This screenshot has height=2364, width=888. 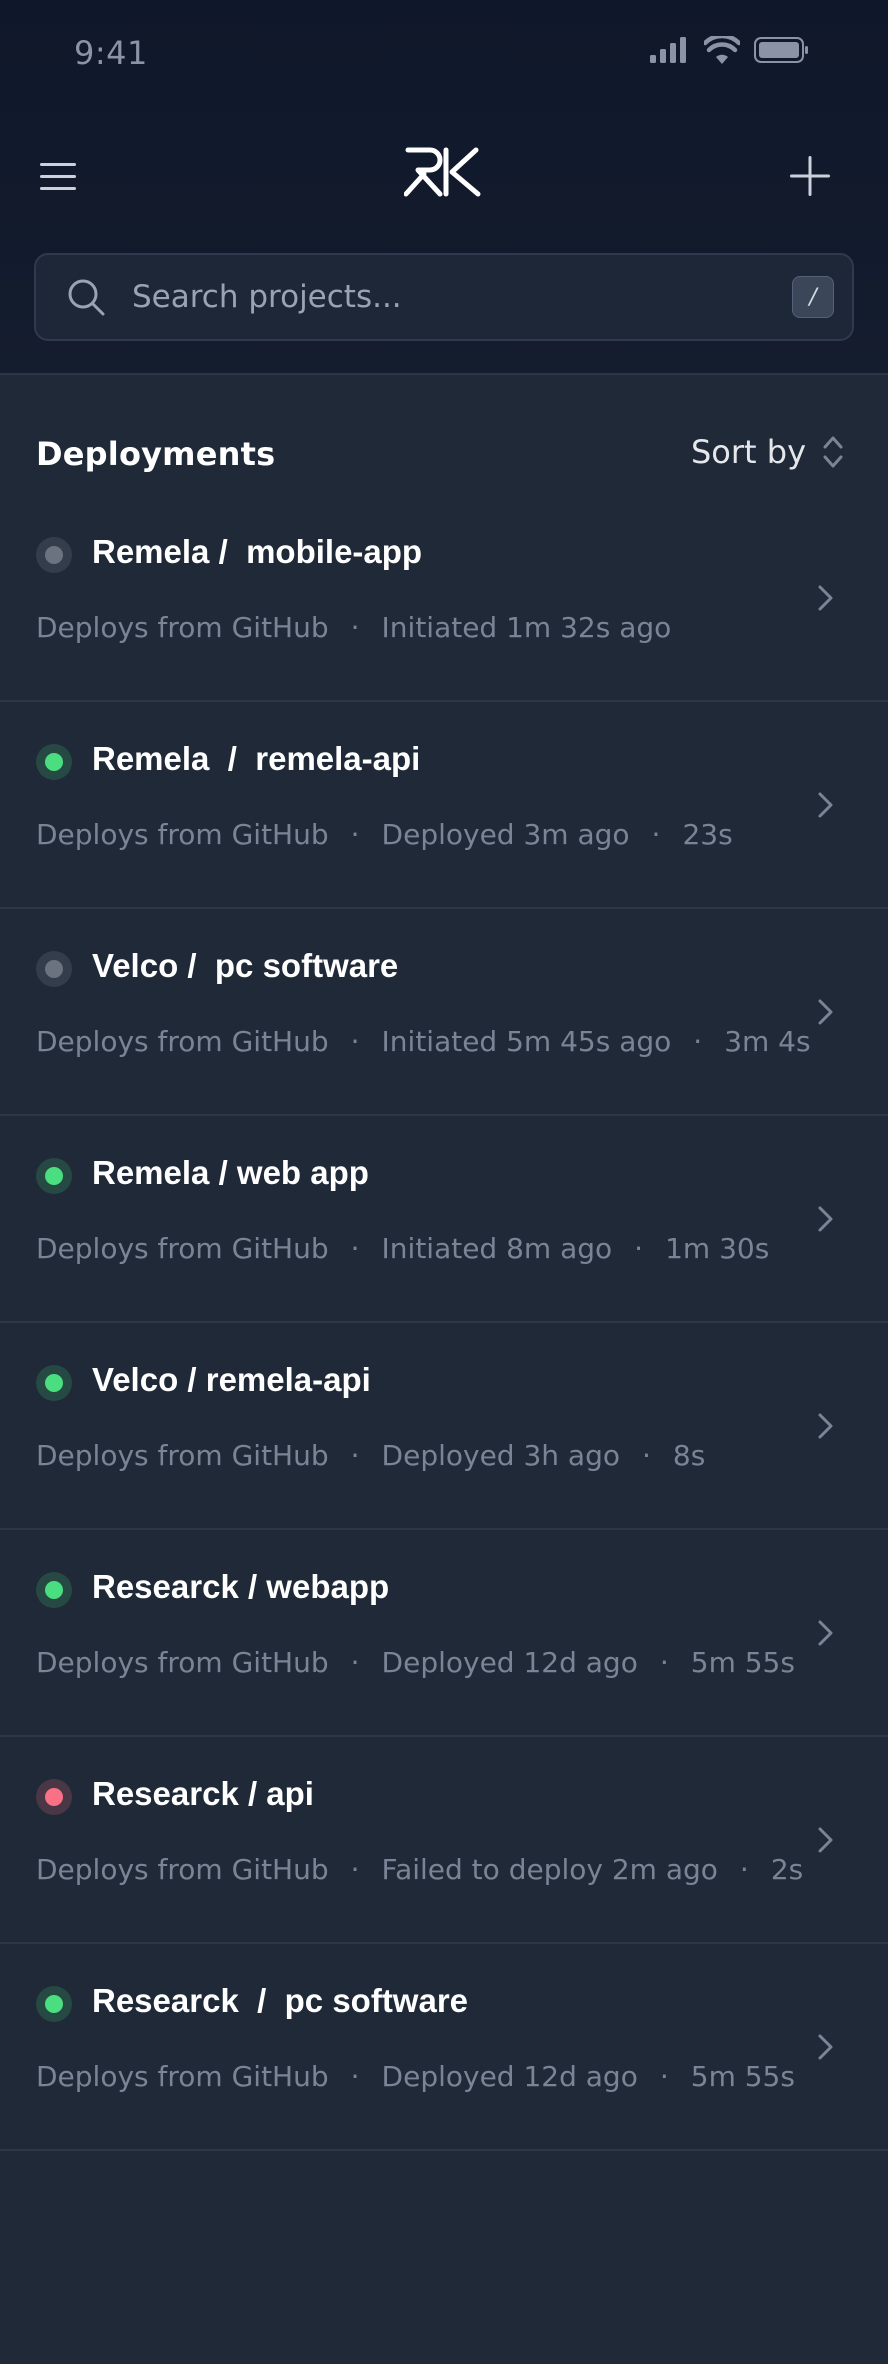 I want to click on deployment-duration: 2s, so click(x=787, y=1869).